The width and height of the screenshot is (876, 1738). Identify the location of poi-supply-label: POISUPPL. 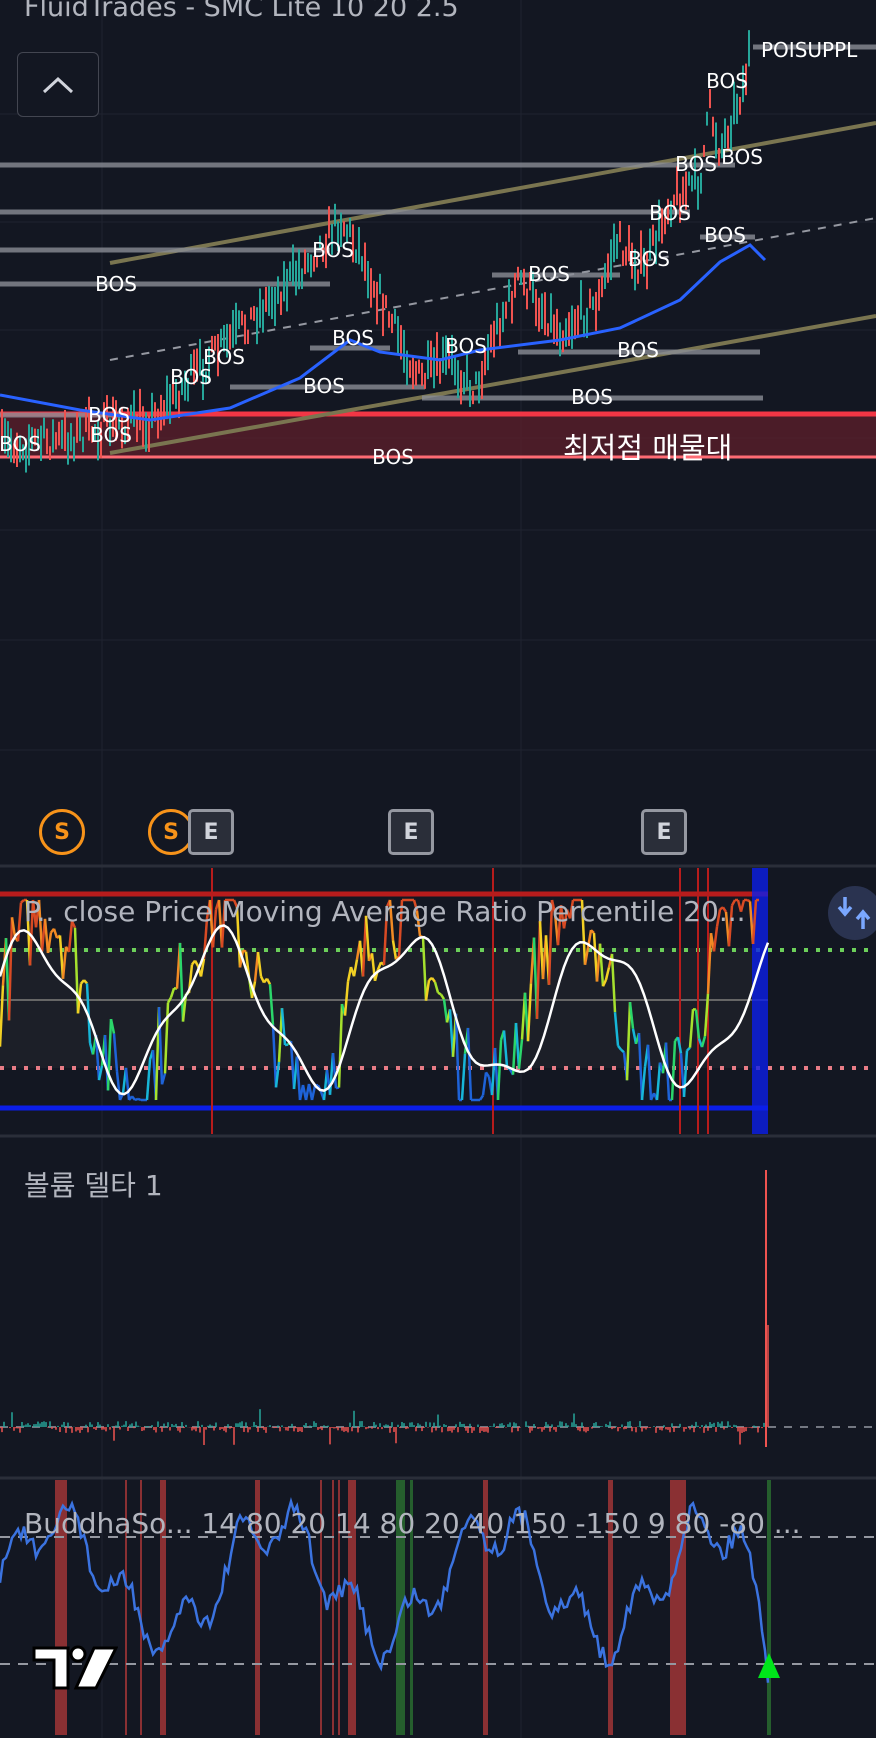
(809, 50).